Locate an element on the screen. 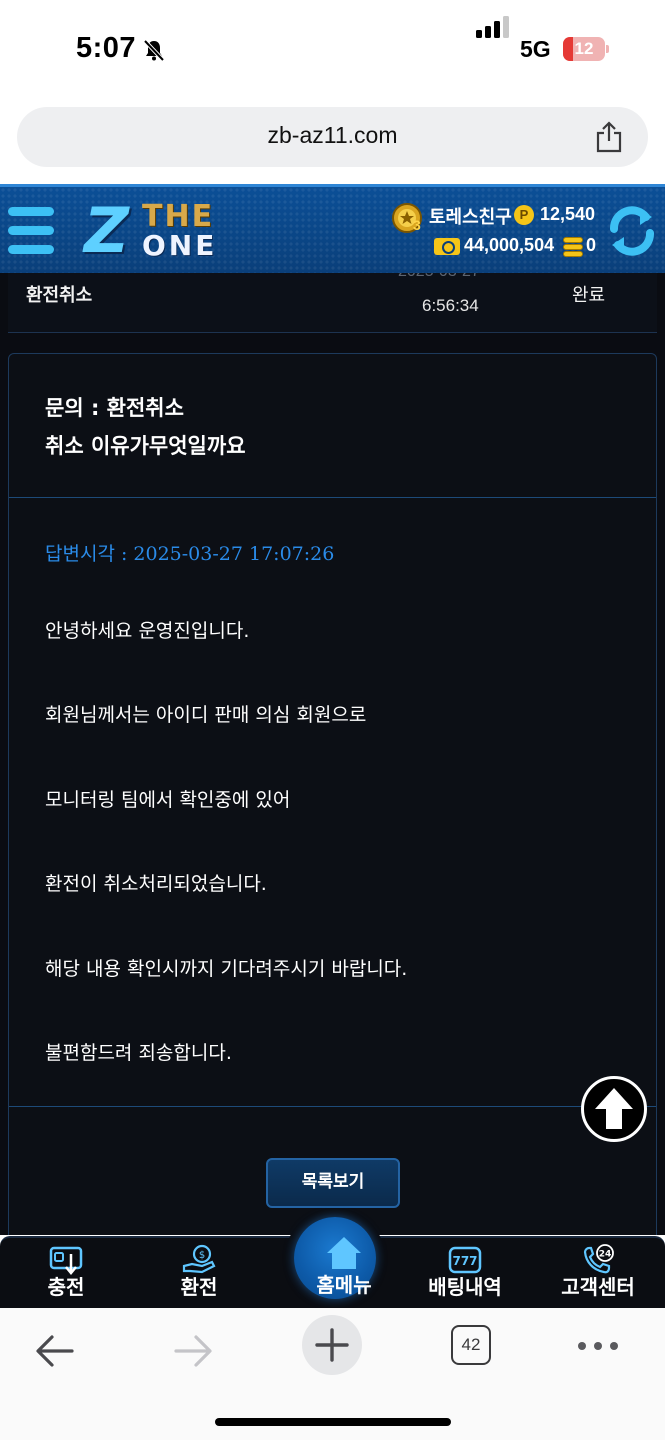 This screenshot has width=665, height=1440. network-type: 5G is located at coordinates (535, 49).